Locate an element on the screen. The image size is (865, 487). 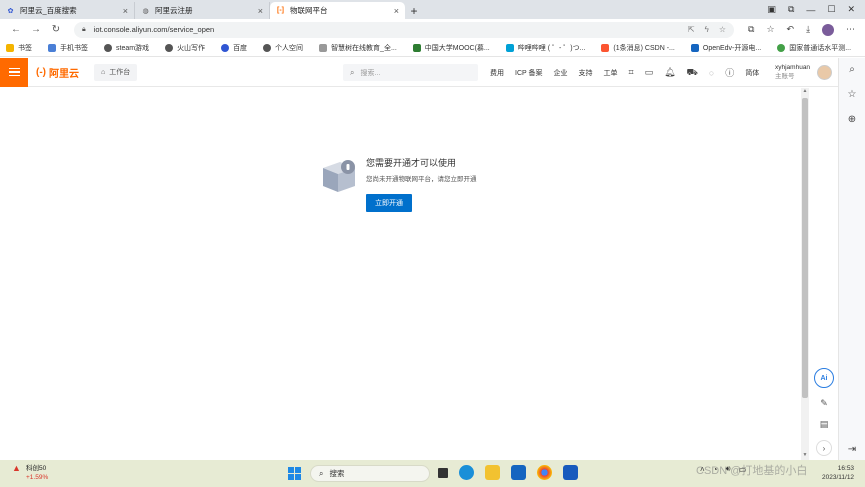
taskbar-search: ⌕ 搜索 is located at coordinates (370, 473).